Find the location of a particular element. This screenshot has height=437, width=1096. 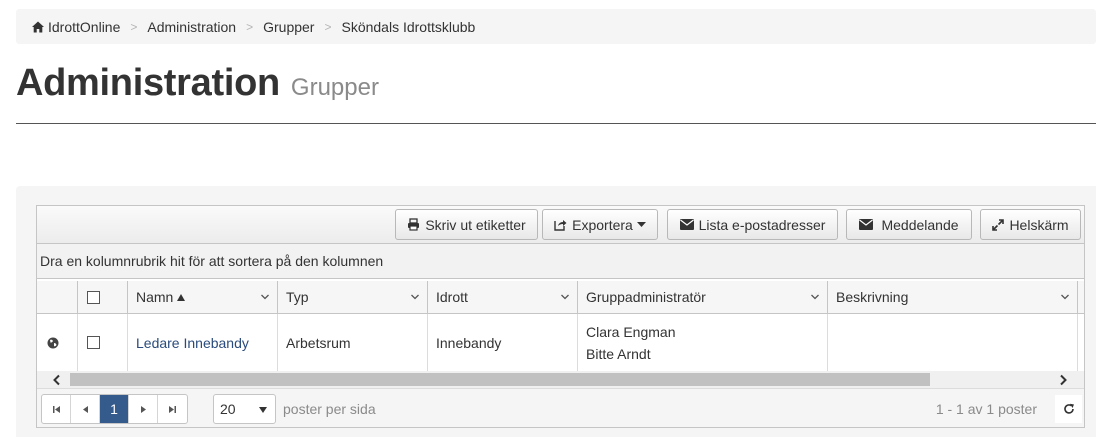

export-label: Exportera is located at coordinates (602, 224).